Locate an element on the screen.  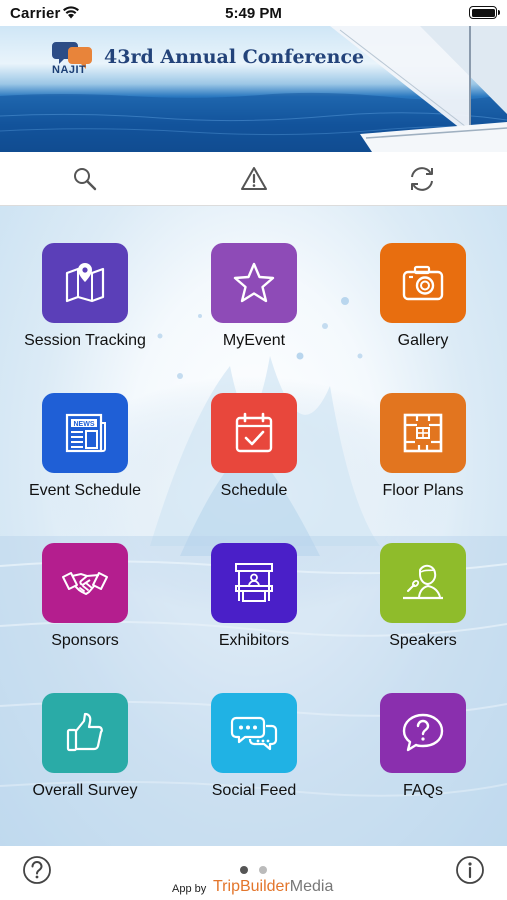
tile-overall-survey: Overall Survey is located at coordinates (85, 748).